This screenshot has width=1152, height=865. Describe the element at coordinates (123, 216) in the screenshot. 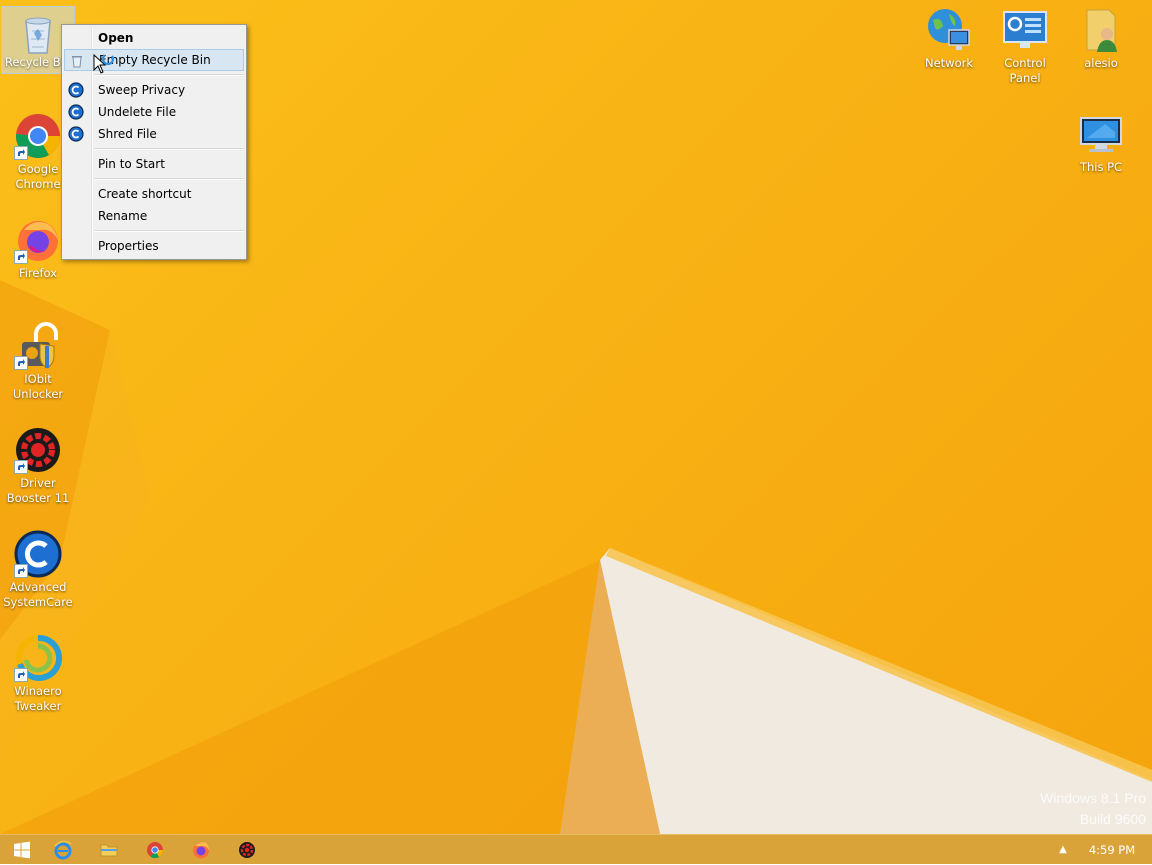

I see `menu-item-label: Rename` at that location.